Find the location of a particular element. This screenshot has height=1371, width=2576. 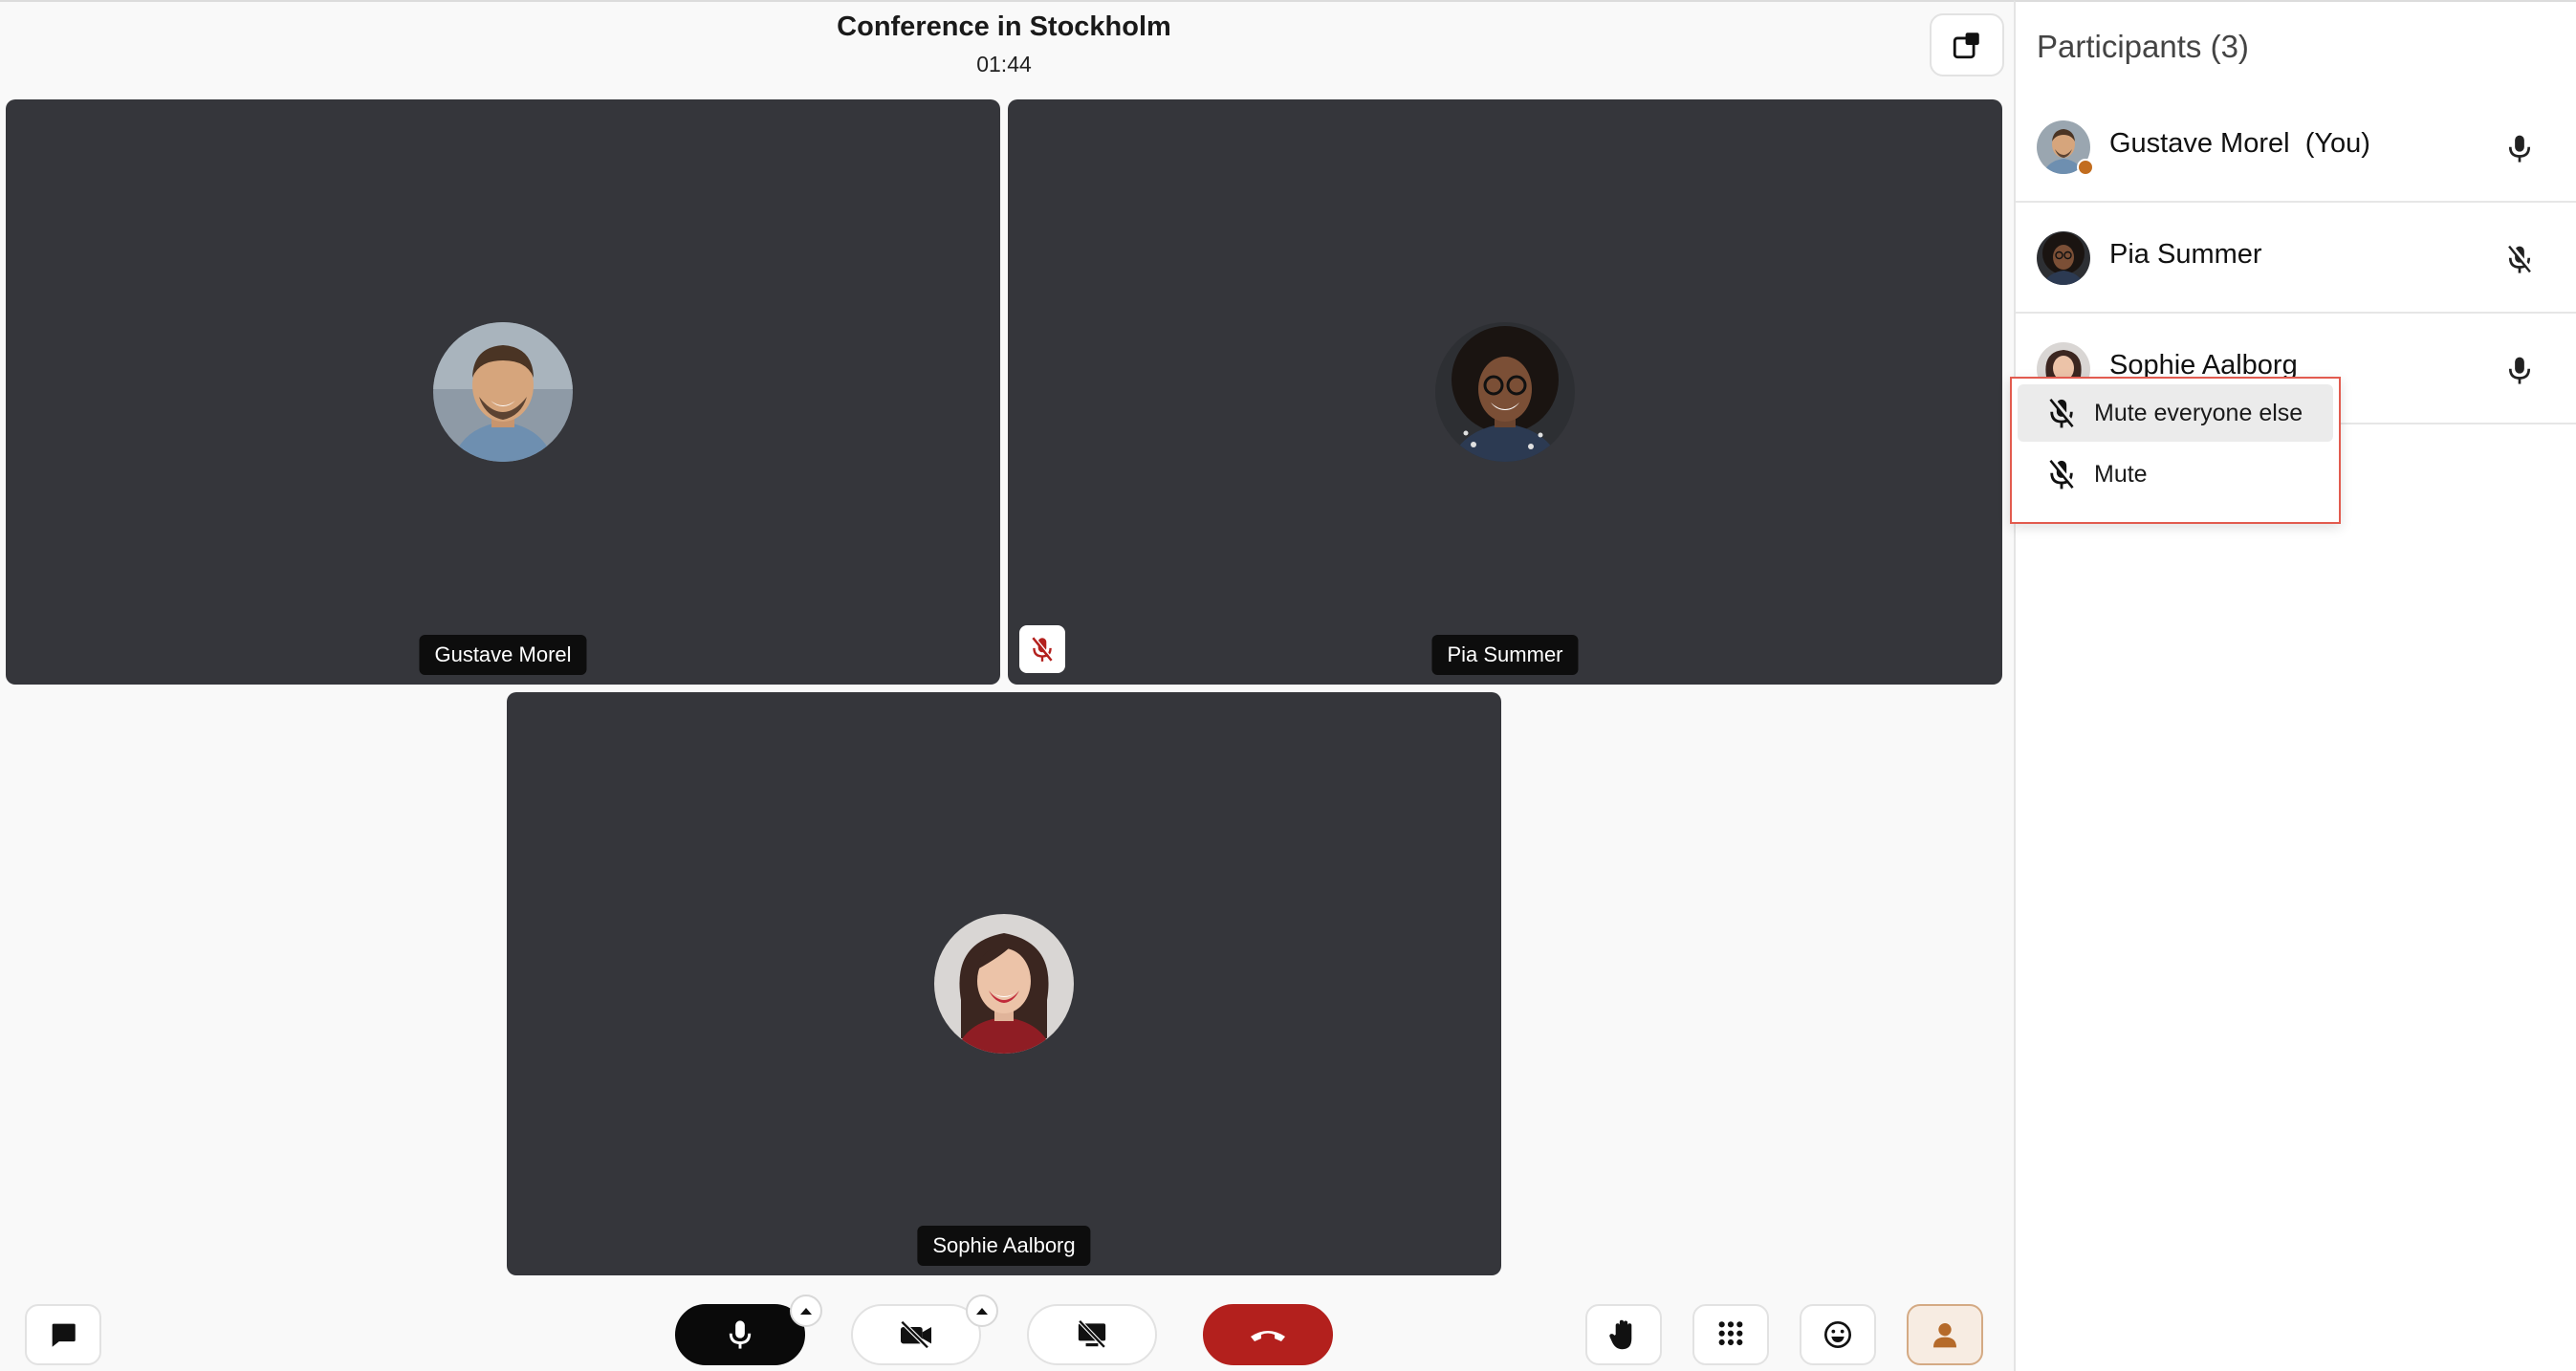

participants-title: Participants (3) is located at coordinates (2143, 46).